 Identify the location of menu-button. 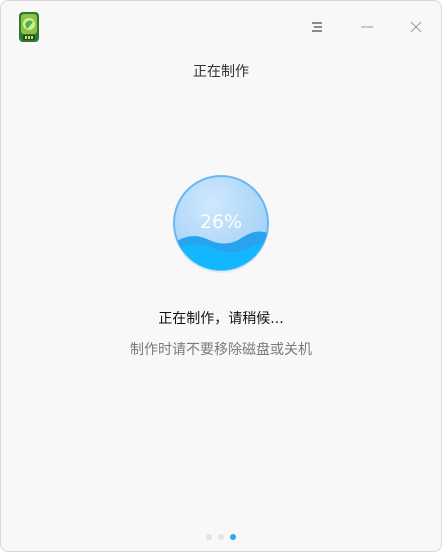
(317, 27).